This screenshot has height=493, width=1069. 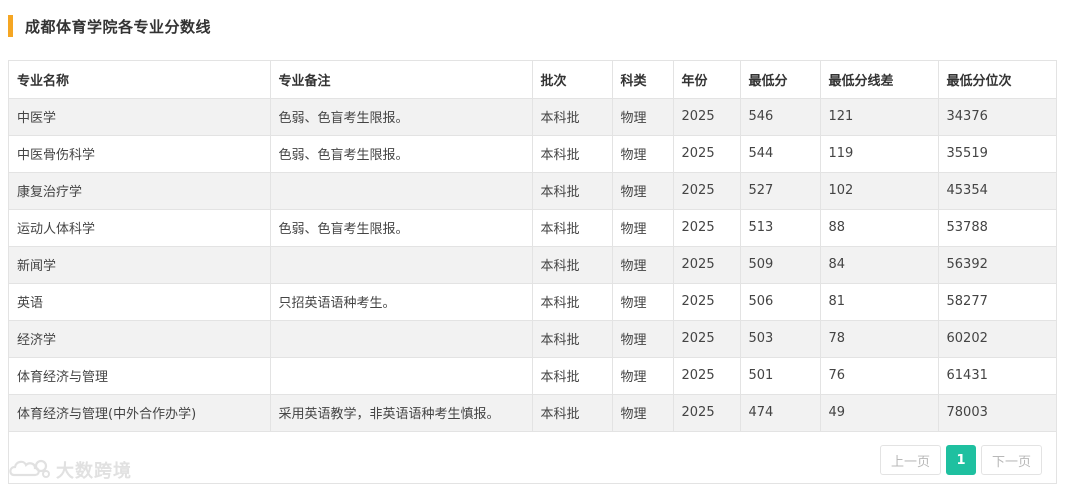 What do you see at coordinates (29, 468) in the screenshot?
I see `cloud-logo-icon` at bounding box center [29, 468].